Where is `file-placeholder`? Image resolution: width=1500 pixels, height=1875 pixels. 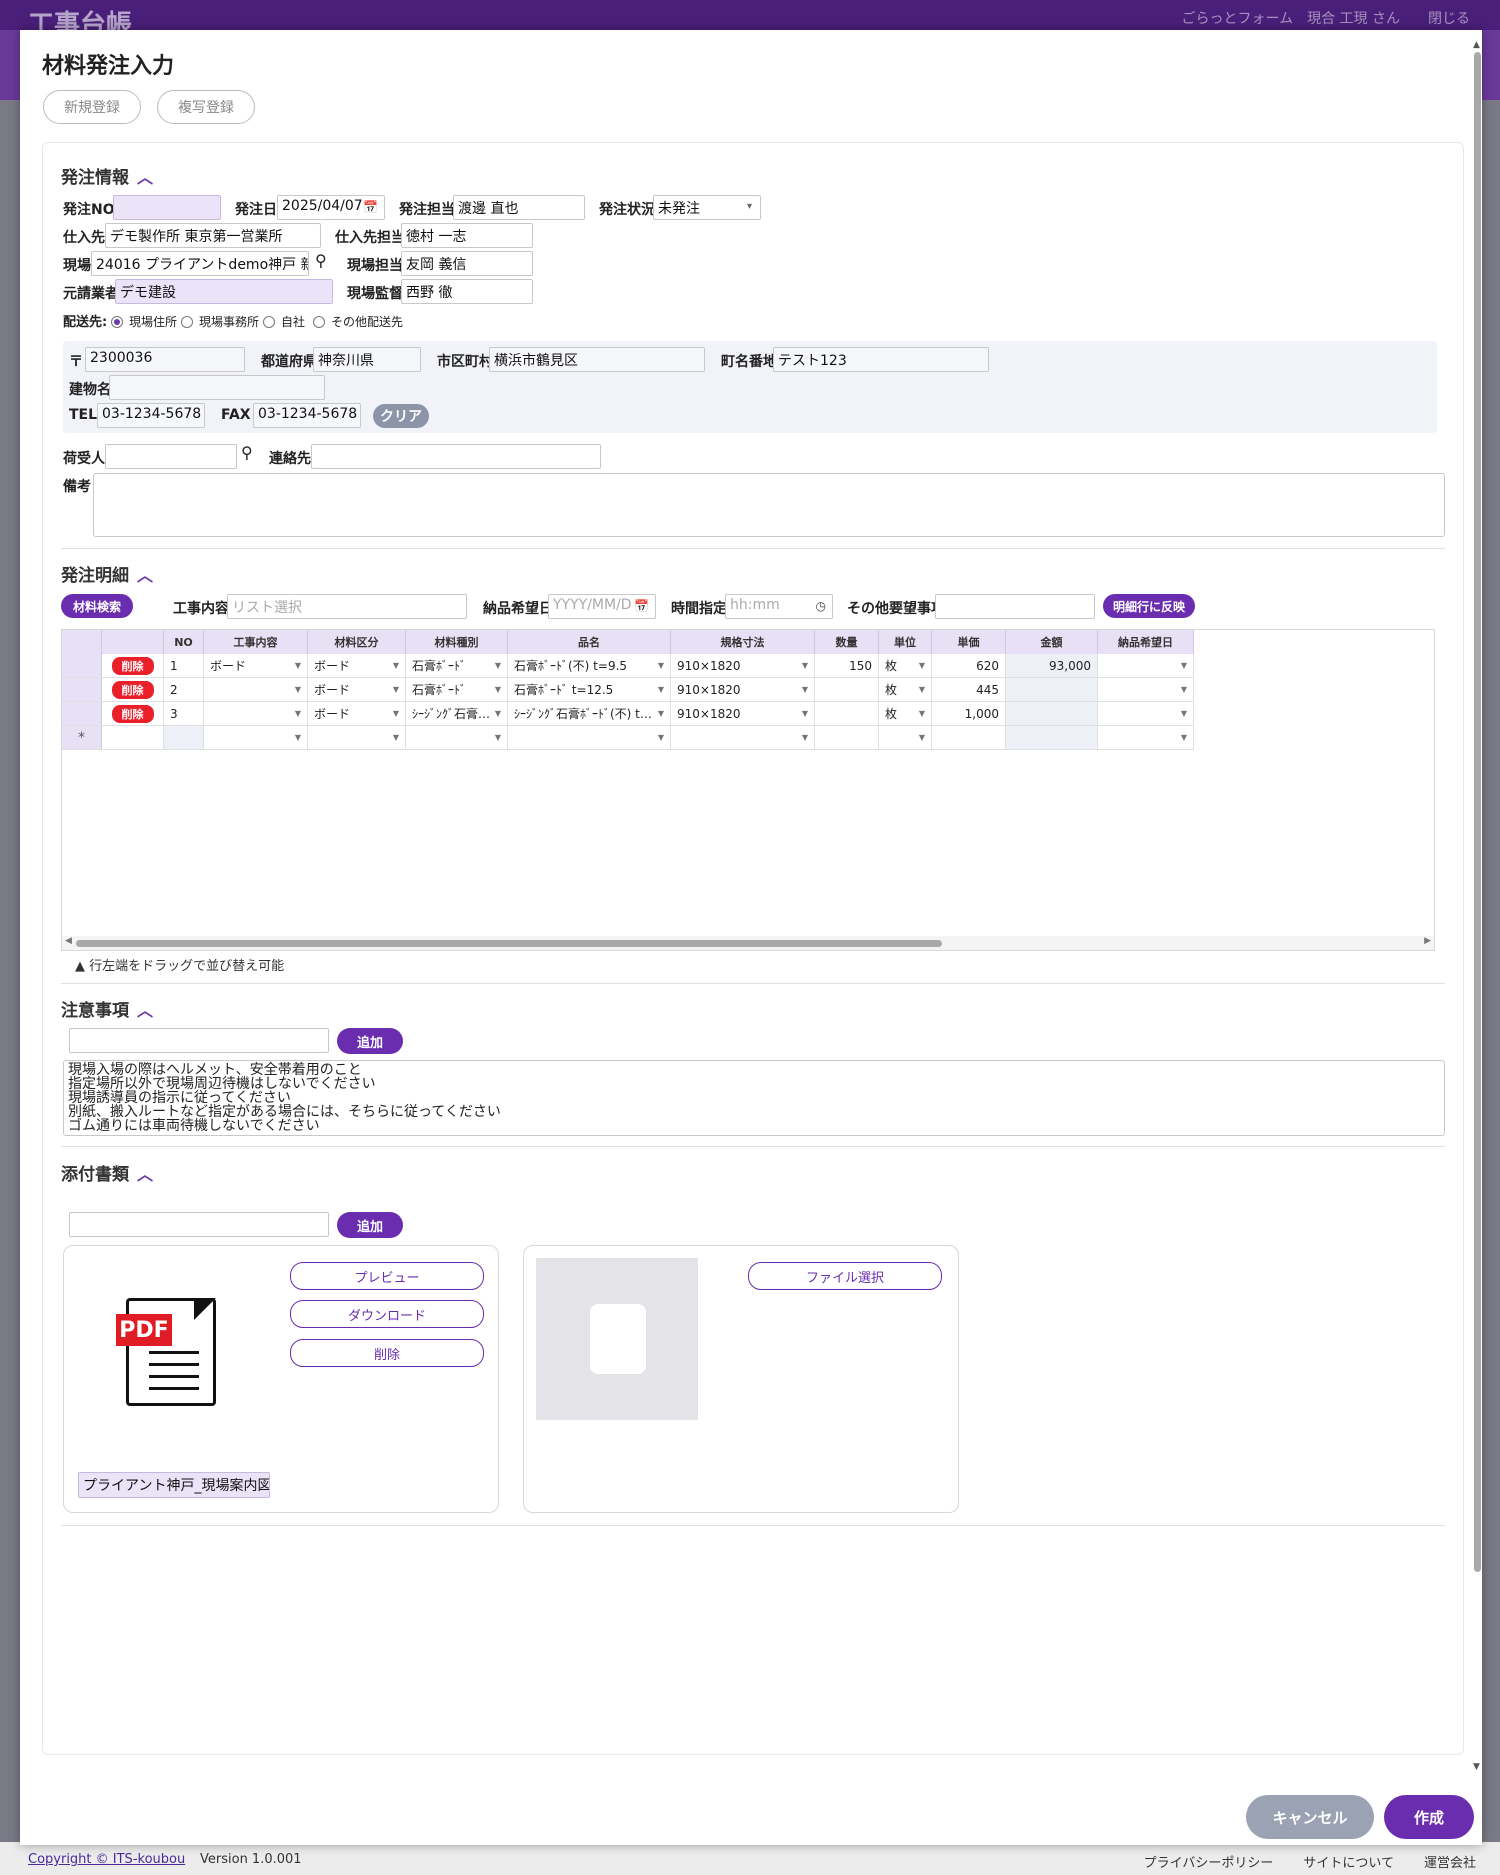 file-placeholder is located at coordinates (617, 1339).